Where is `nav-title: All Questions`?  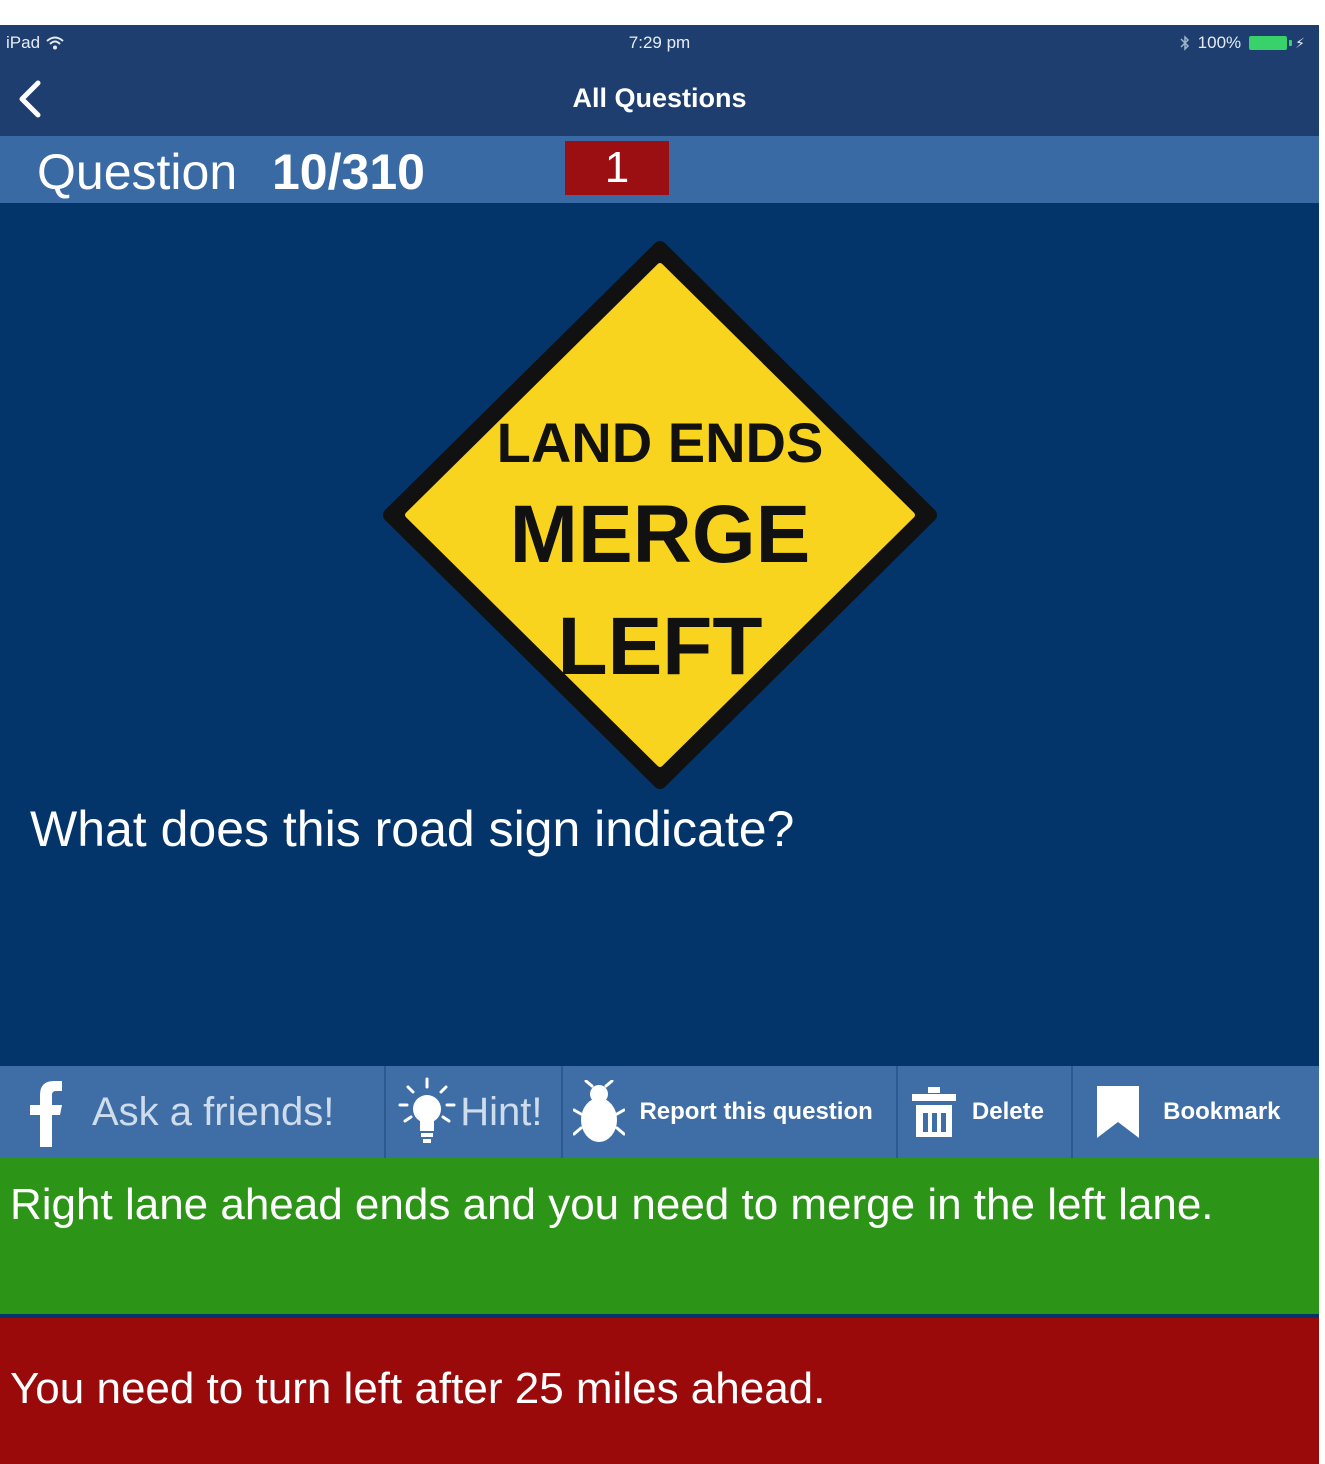 nav-title: All Questions is located at coordinates (659, 98).